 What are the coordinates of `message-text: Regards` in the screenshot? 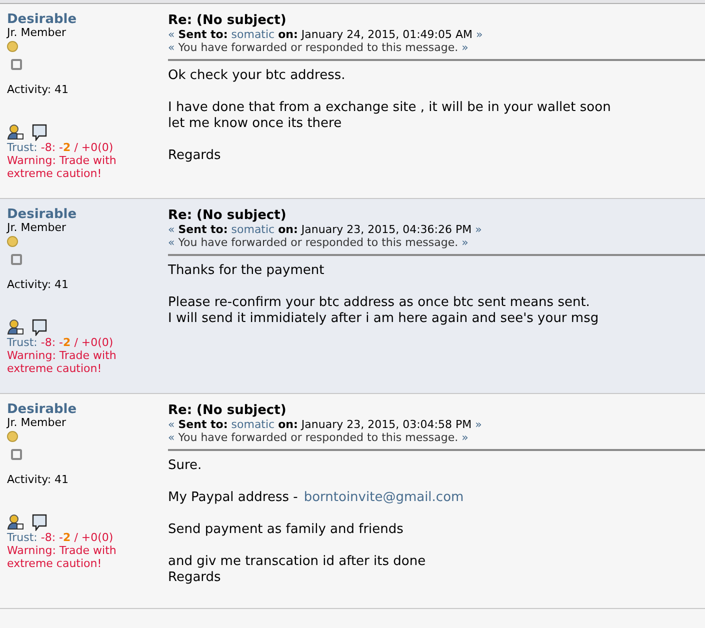 It's located at (194, 155).